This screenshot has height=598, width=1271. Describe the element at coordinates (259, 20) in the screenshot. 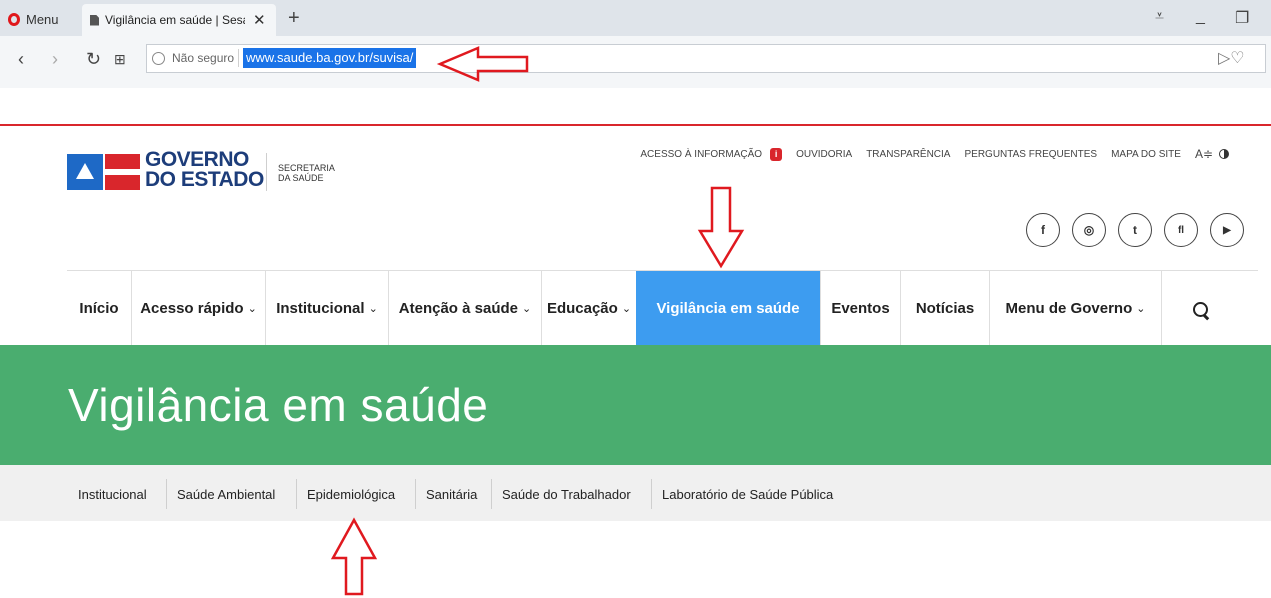

I see `tab-close-icon: ✕` at that location.